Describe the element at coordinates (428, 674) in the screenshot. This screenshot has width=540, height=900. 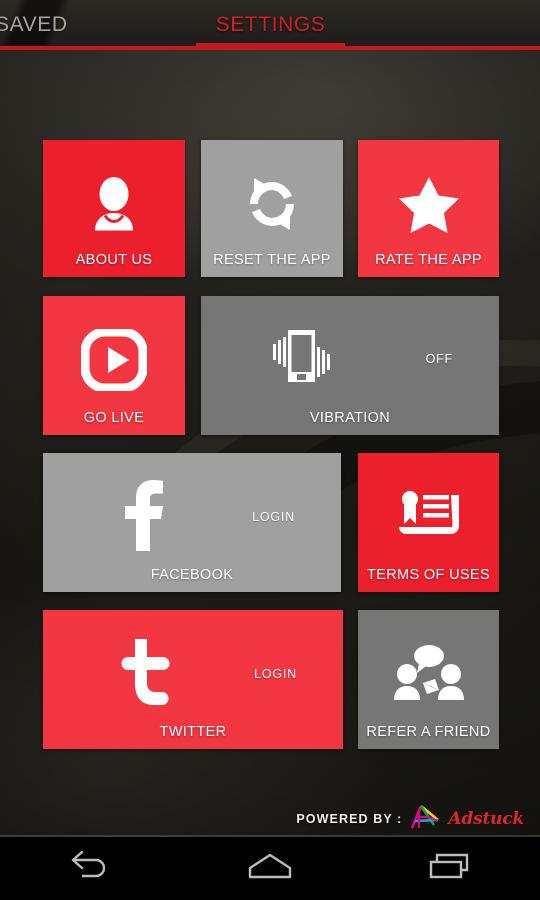
I see `refer-friend-icon` at that location.